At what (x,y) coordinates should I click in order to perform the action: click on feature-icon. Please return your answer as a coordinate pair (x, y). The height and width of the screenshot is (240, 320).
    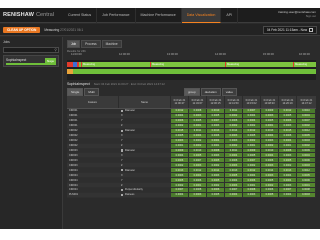
    Looking at the image, I should click on (122, 190).